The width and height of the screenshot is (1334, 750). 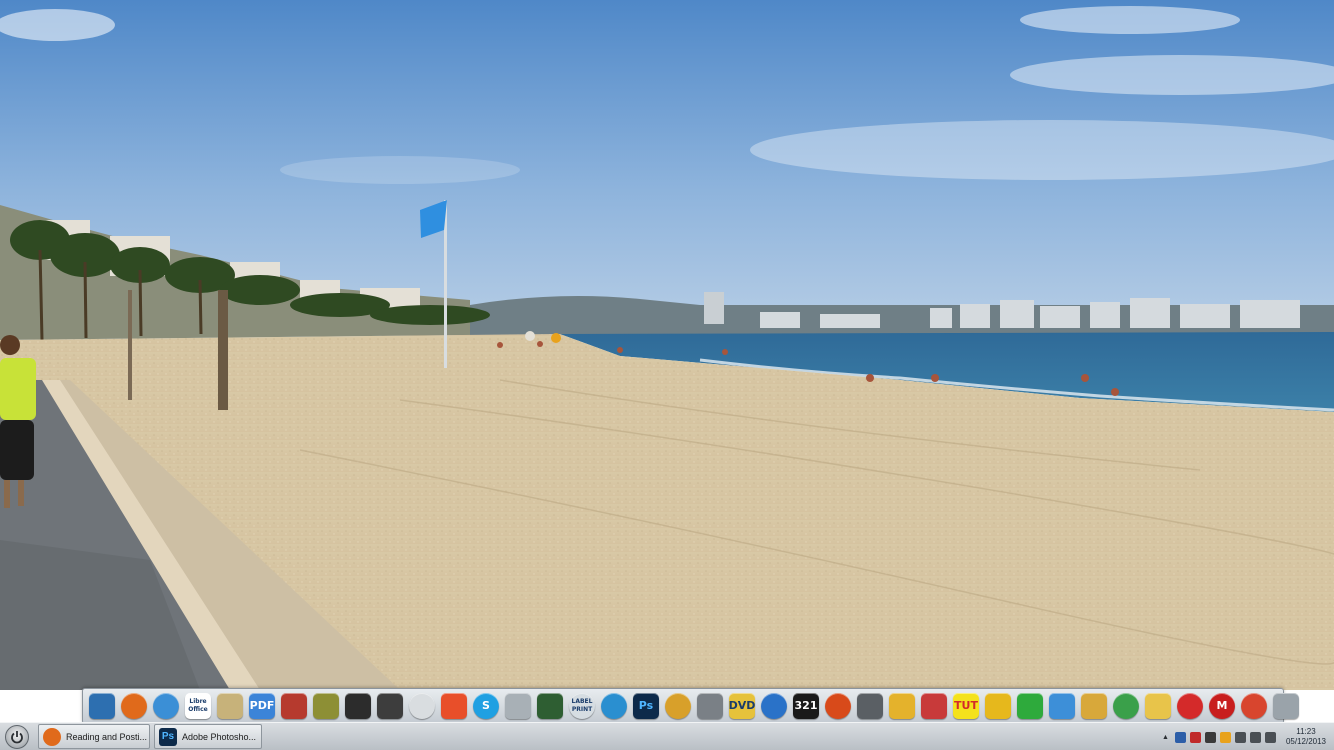 I want to click on note-pencil-icon, so click(x=1158, y=706).